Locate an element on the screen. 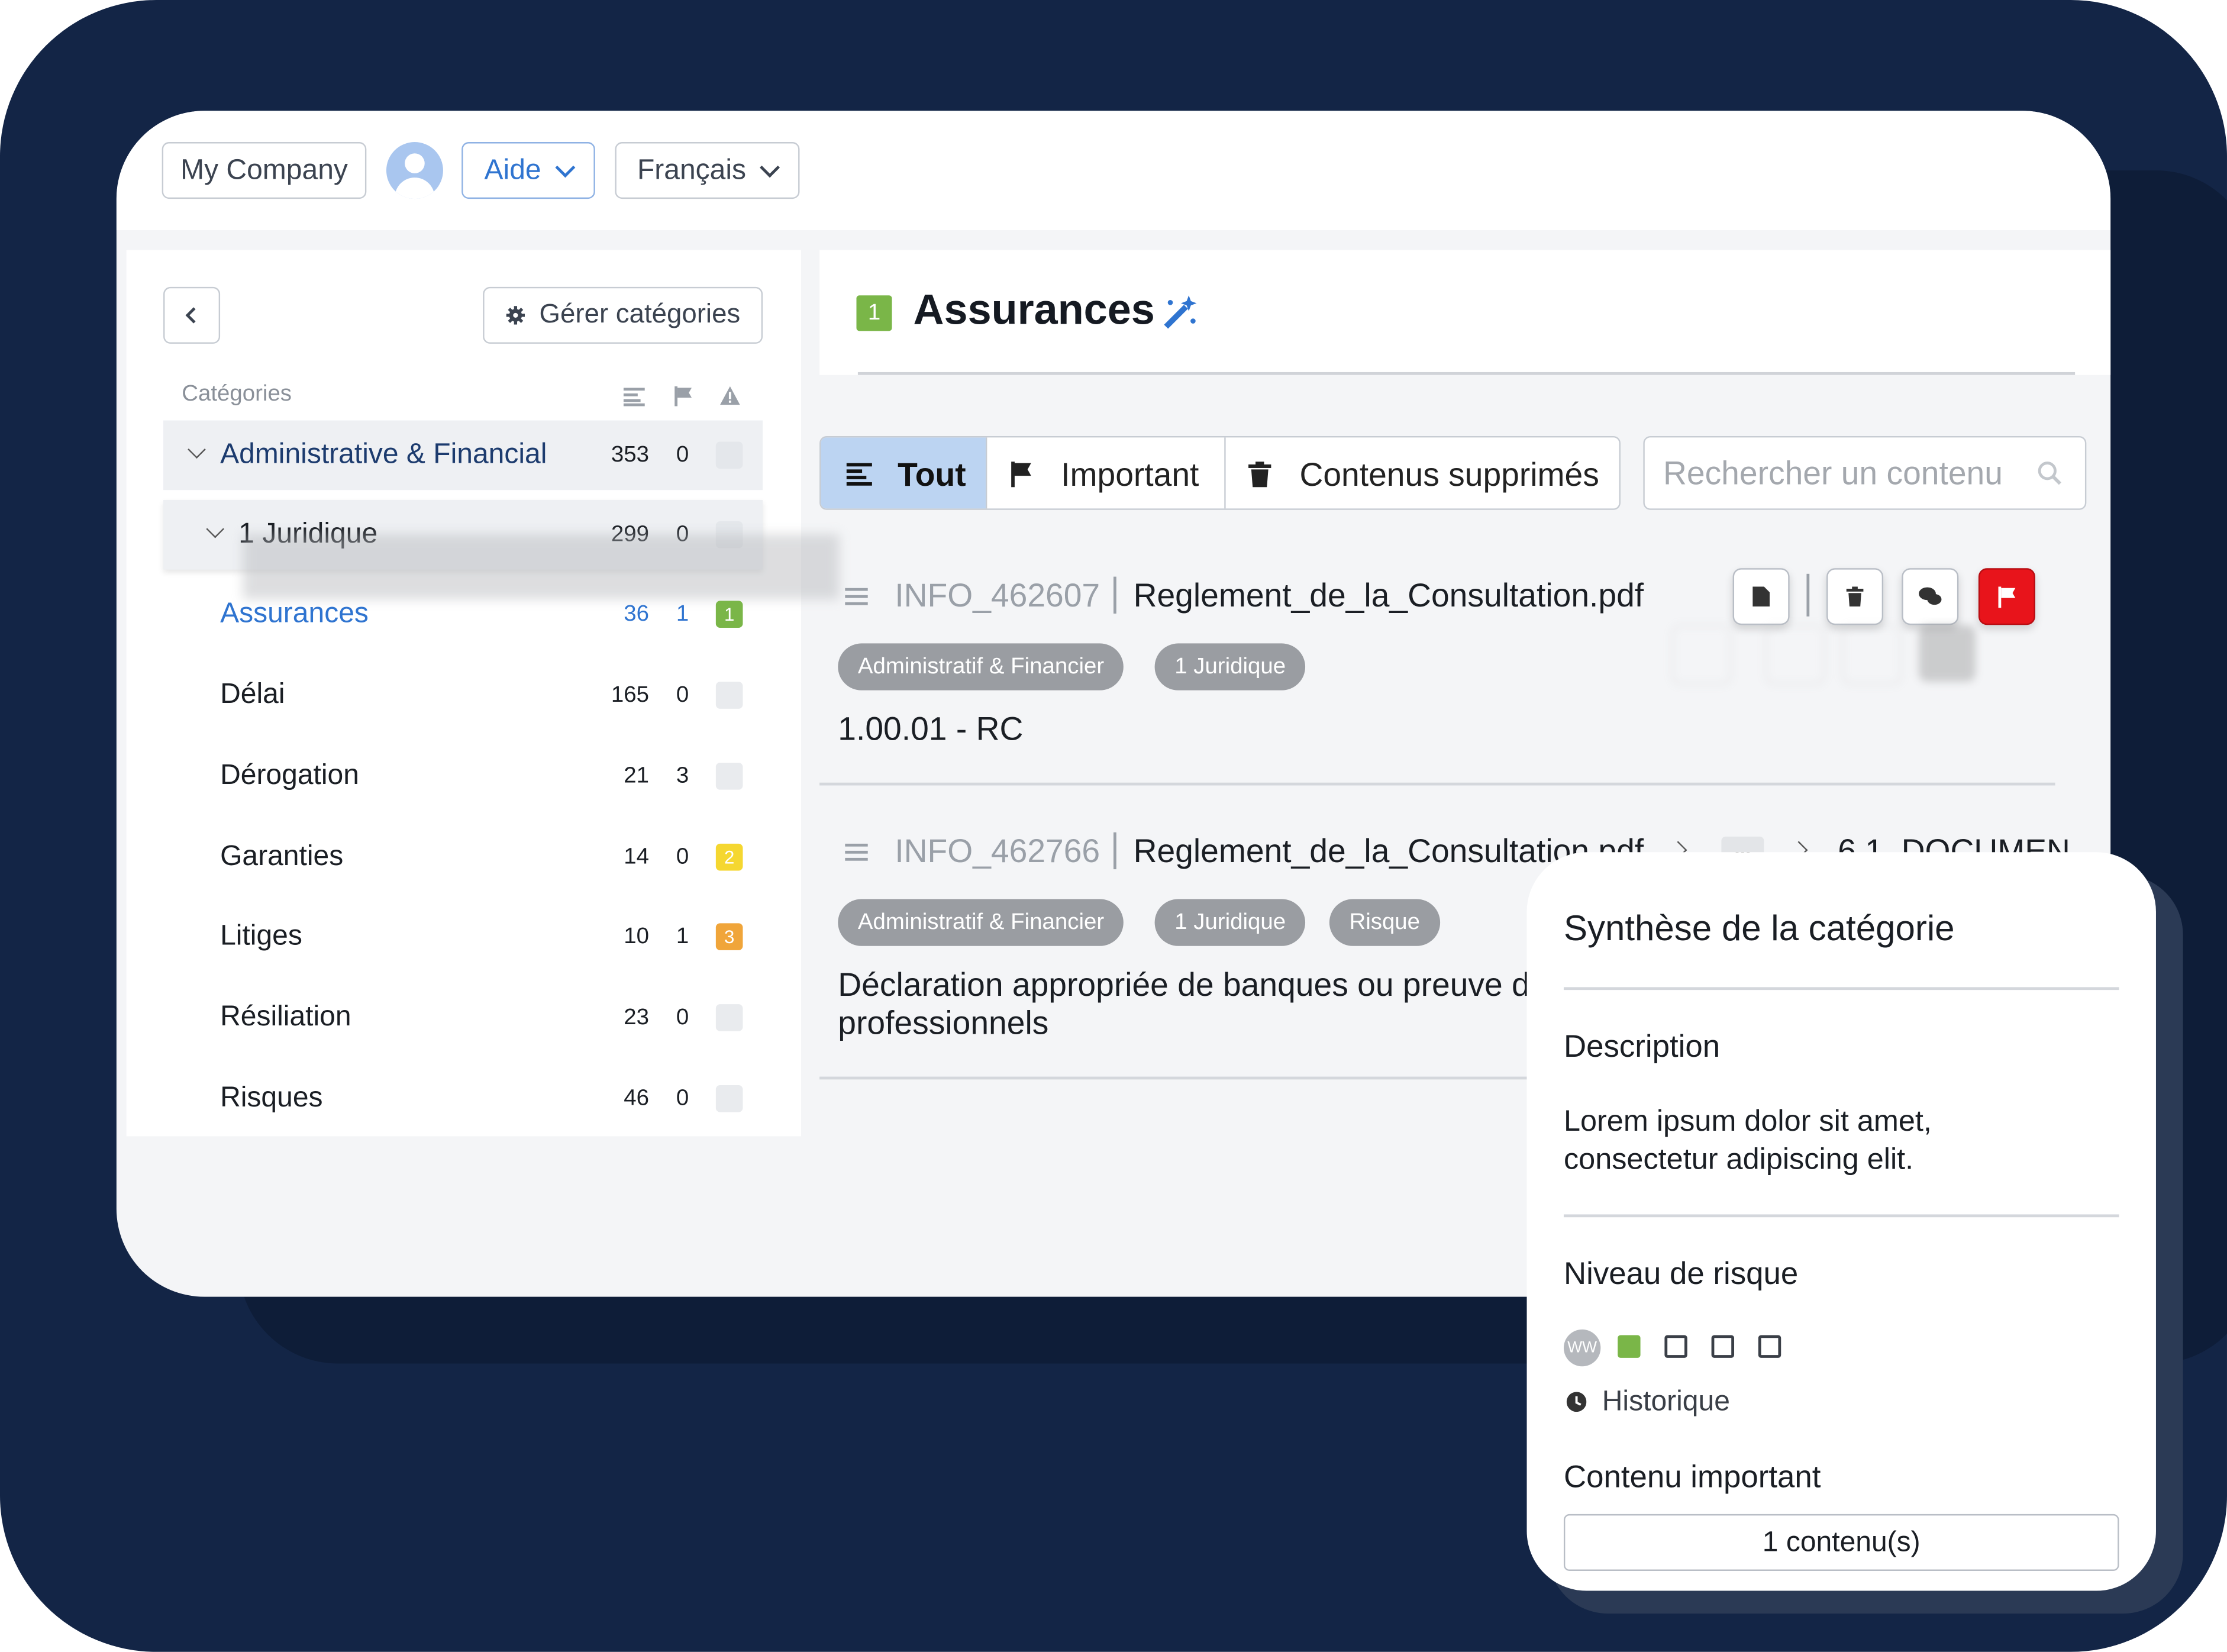 Image resolution: width=2227 pixels, height=1652 pixels. risk-badge: 2 is located at coordinates (729, 857).